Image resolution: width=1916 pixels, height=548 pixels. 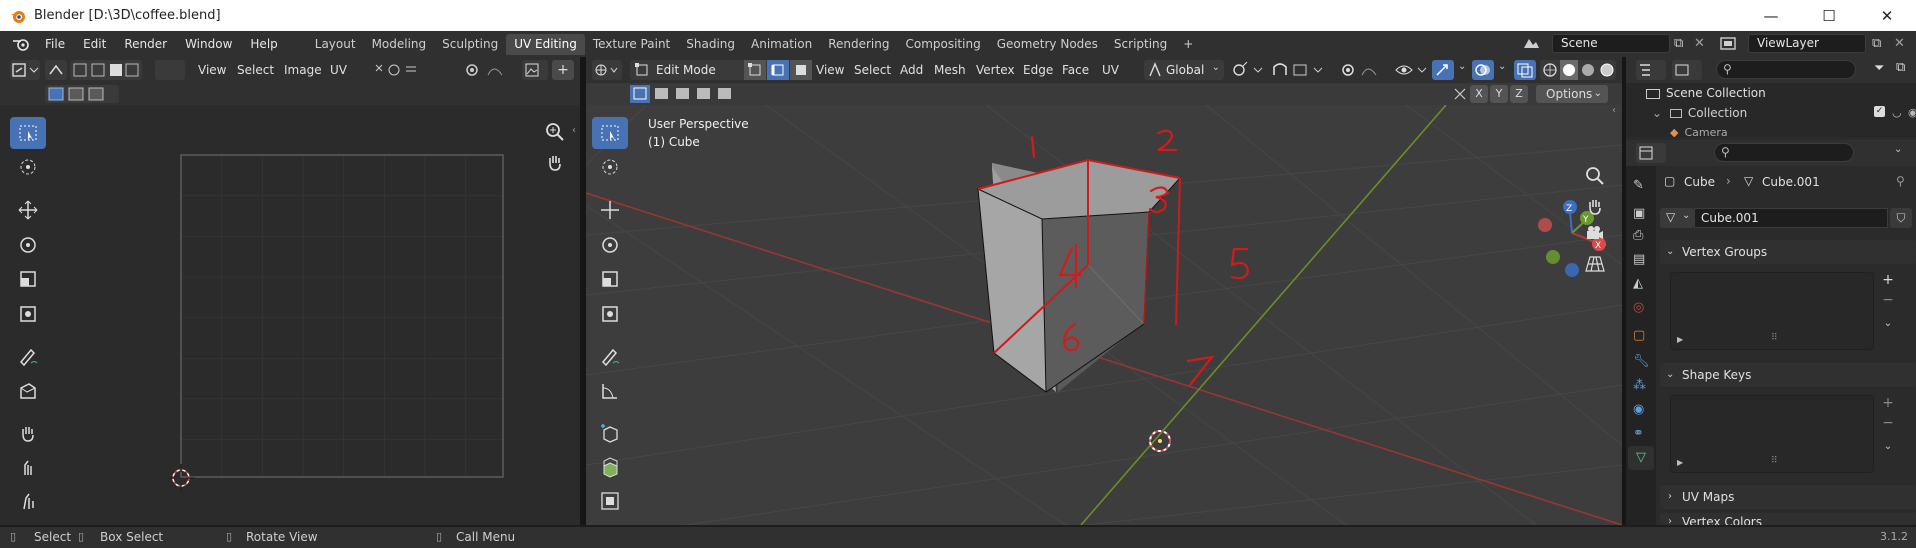 What do you see at coordinates (610, 433) in the screenshot?
I see `add-cube-tool` at bounding box center [610, 433].